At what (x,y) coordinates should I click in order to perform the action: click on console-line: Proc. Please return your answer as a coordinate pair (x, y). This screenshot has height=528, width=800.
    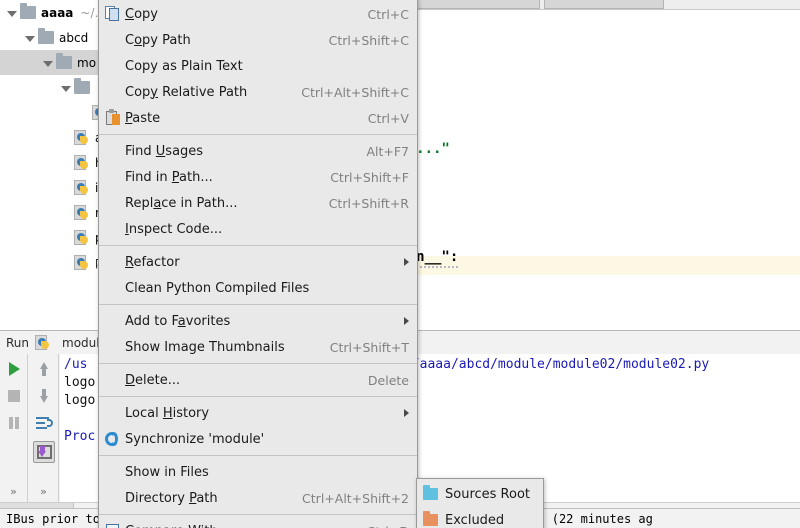
    Looking at the image, I should click on (80, 436).